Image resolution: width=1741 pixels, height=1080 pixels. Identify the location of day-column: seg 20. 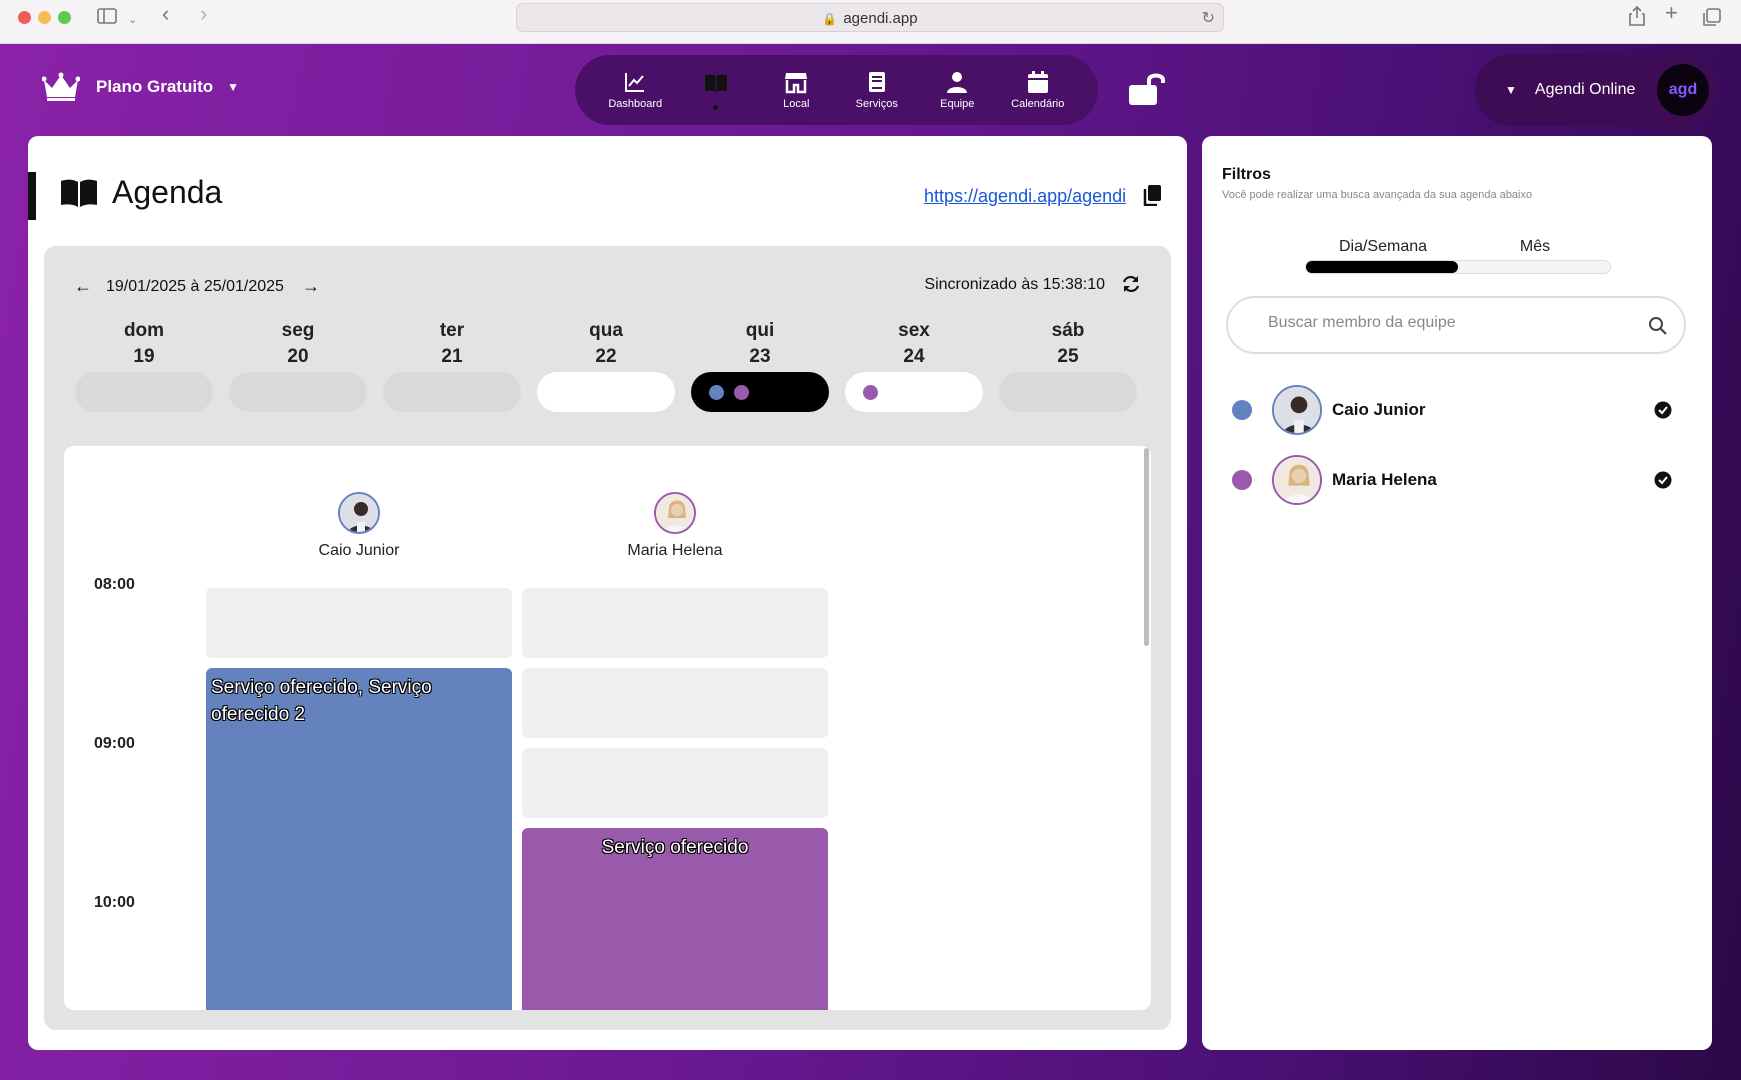
(298, 366).